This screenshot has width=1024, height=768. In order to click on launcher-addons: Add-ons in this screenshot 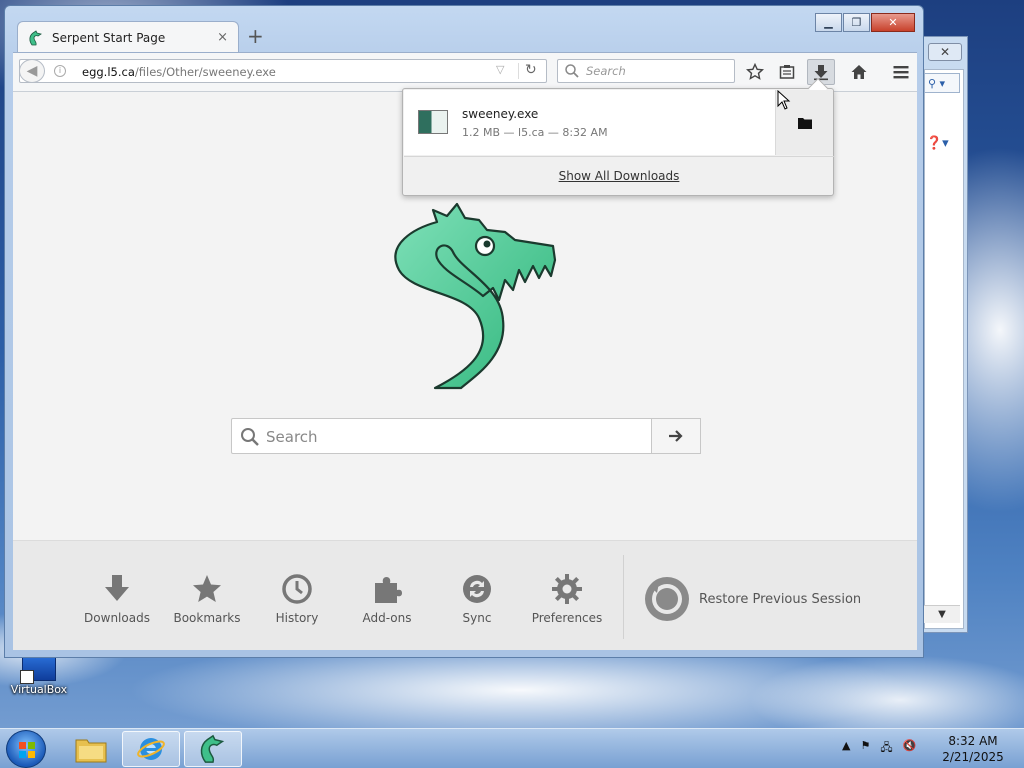, I will do `click(387, 598)`.